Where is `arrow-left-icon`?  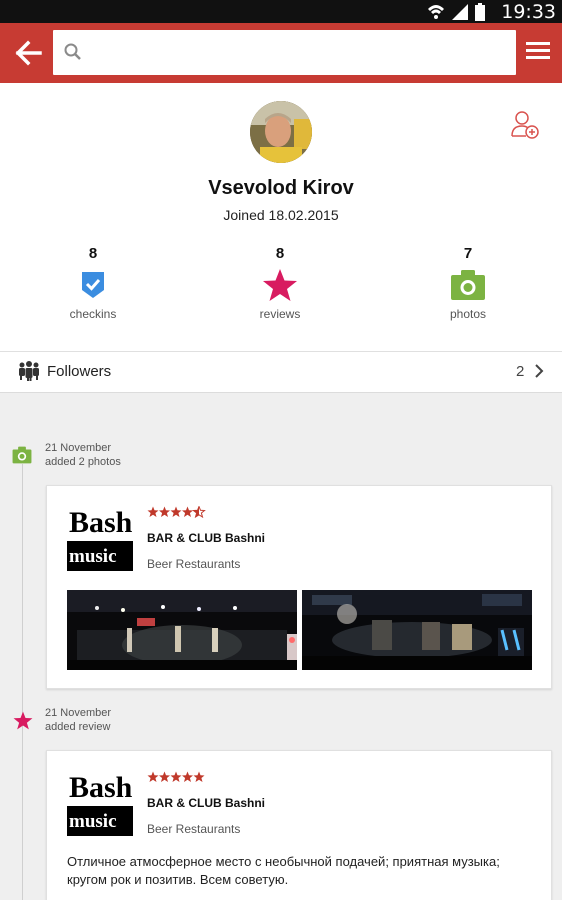
arrow-left-icon is located at coordinates (28, 53).